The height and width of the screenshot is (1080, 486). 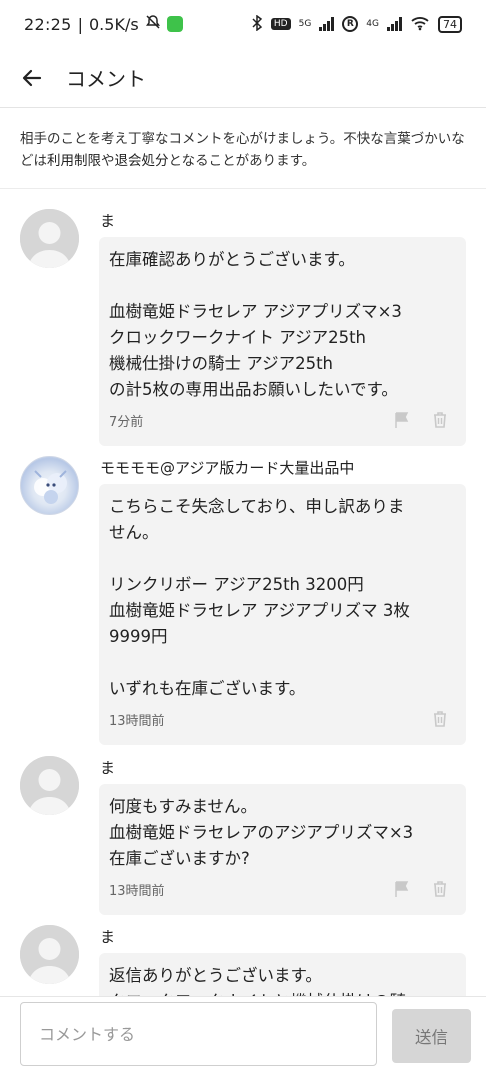 I want to click on comment-input-bar: 送信, so click(x=243, y=1038).